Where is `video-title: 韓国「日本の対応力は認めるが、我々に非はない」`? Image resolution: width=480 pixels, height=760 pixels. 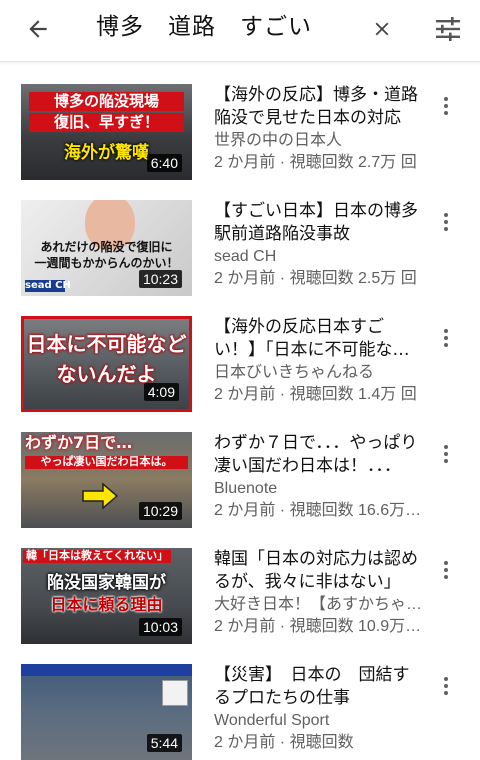
video-title: 韓国「日本の対応力は認めるが、我々に非はない」 is located at coordinates (319, 571).